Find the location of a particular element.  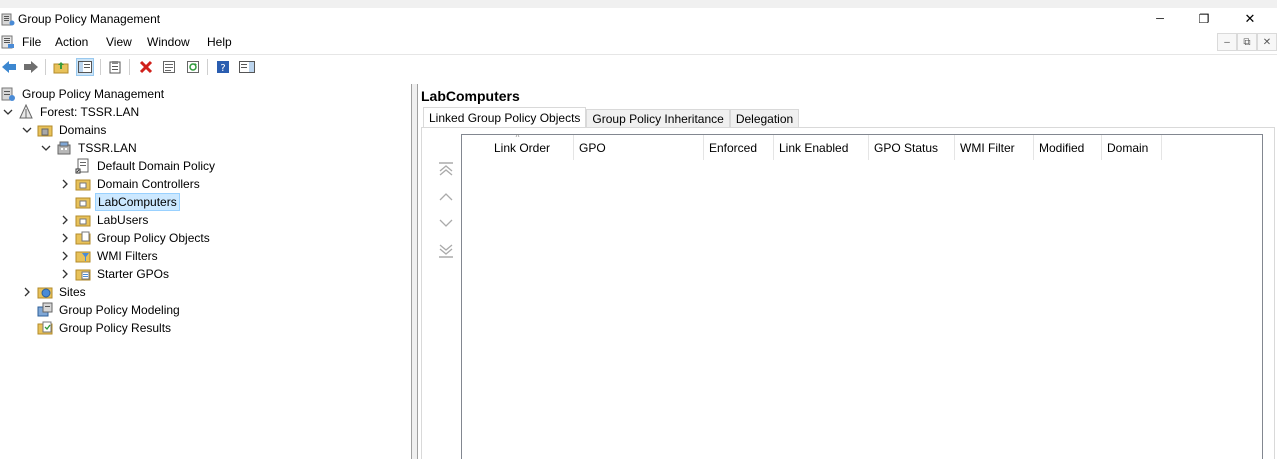

column-label: GPO Status is located at coordinates (906, 147).